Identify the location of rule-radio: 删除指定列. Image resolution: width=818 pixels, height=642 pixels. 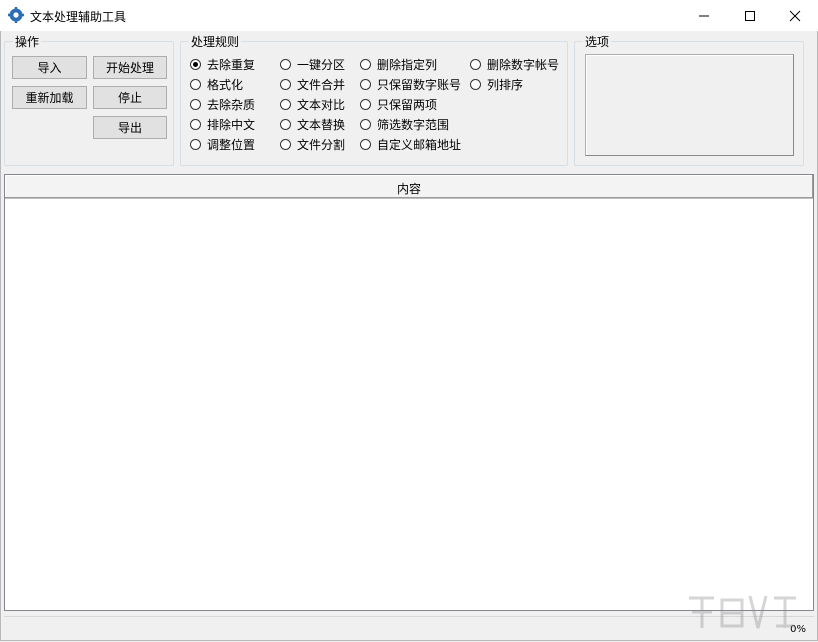
(398, 64).